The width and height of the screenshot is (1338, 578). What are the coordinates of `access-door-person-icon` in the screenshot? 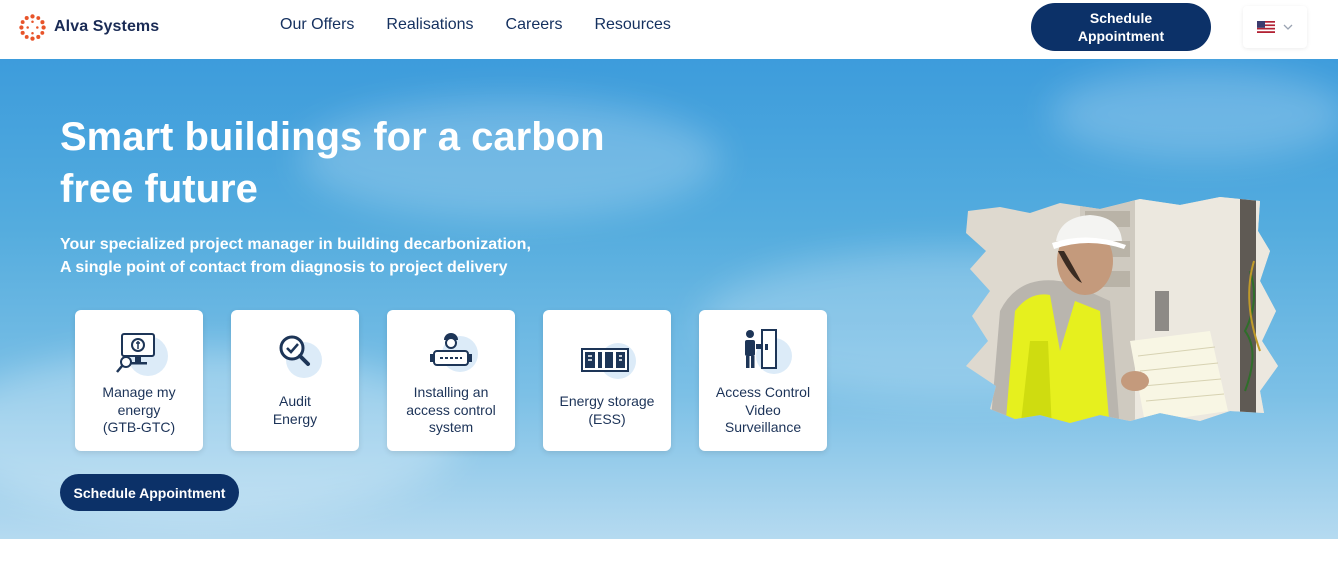 It's located at (768, 351).